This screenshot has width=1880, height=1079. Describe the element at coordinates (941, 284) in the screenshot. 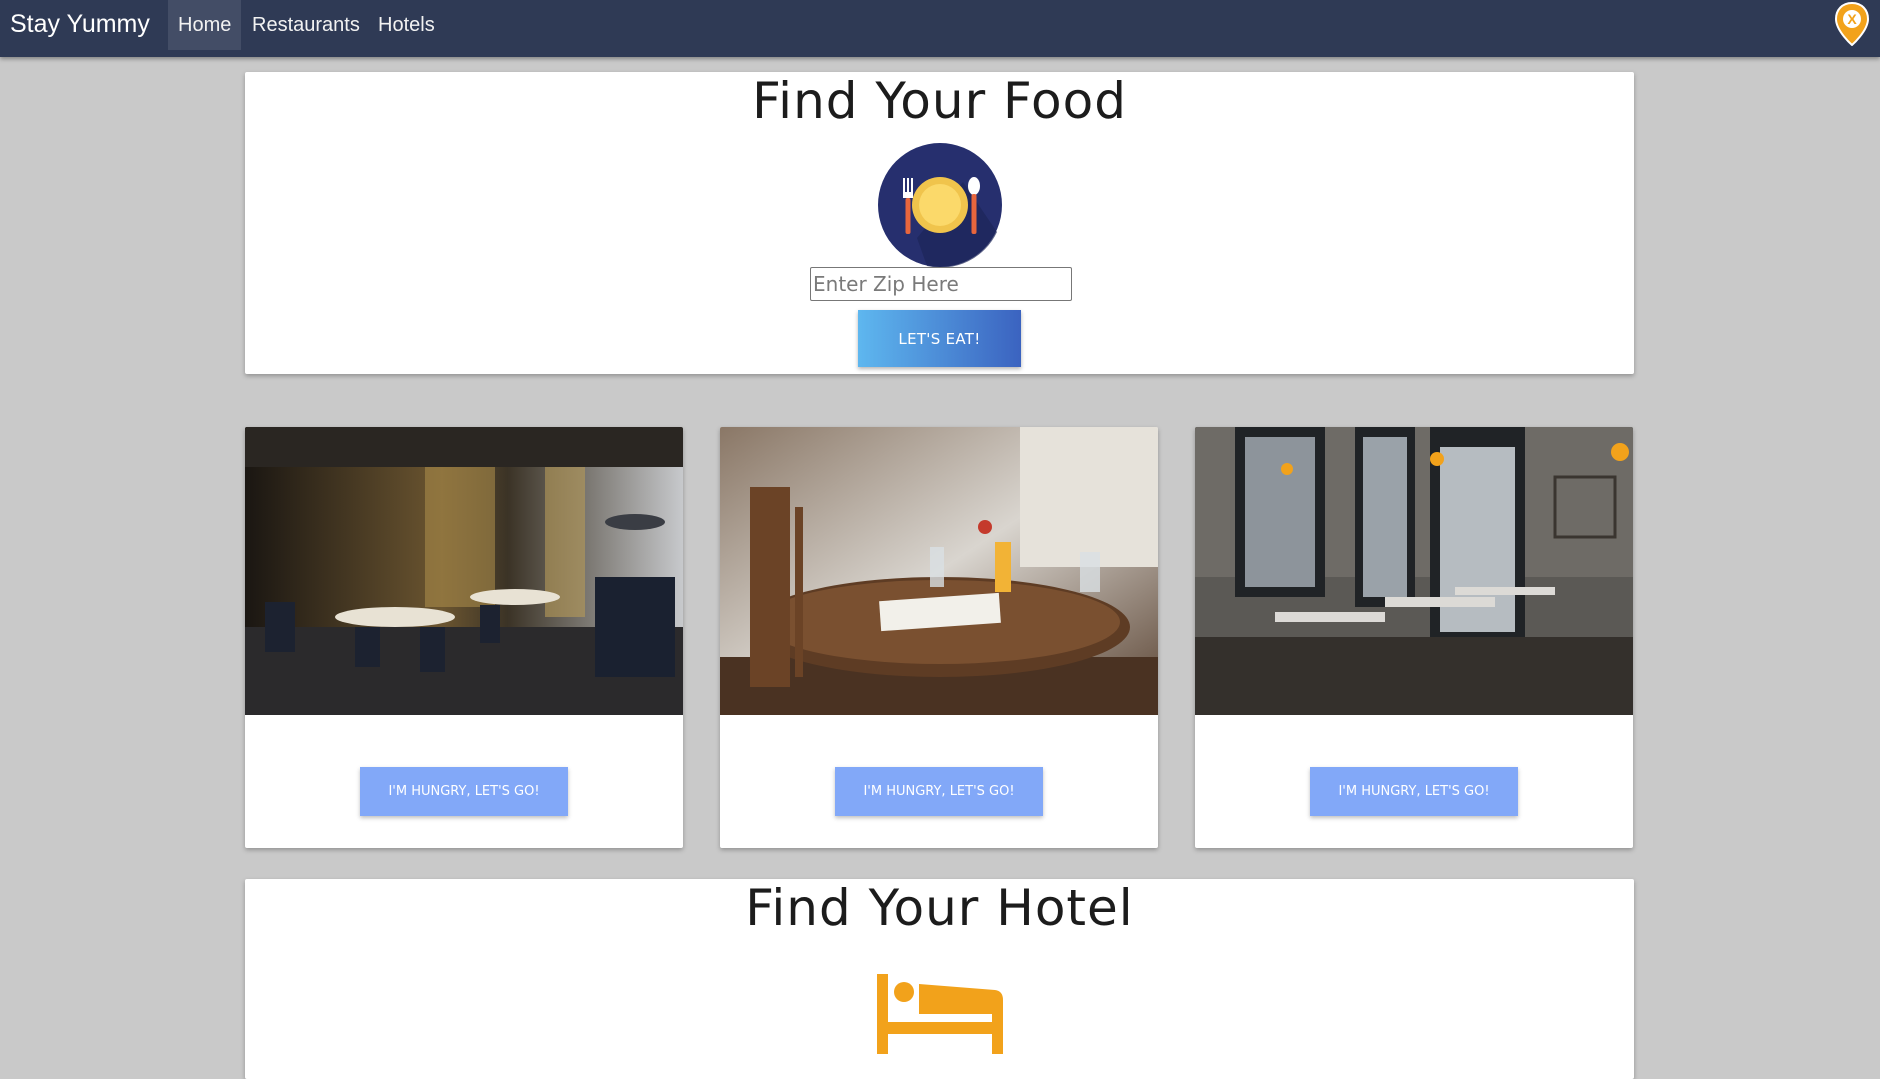

I see `zip-input` at that location.